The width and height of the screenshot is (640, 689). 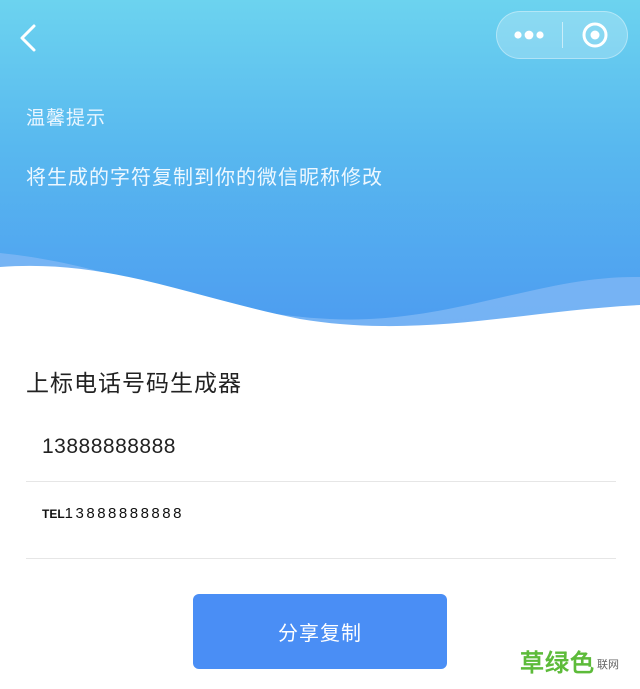 I want to click on tel-prefix: TEL, so click(x=53, y=514).